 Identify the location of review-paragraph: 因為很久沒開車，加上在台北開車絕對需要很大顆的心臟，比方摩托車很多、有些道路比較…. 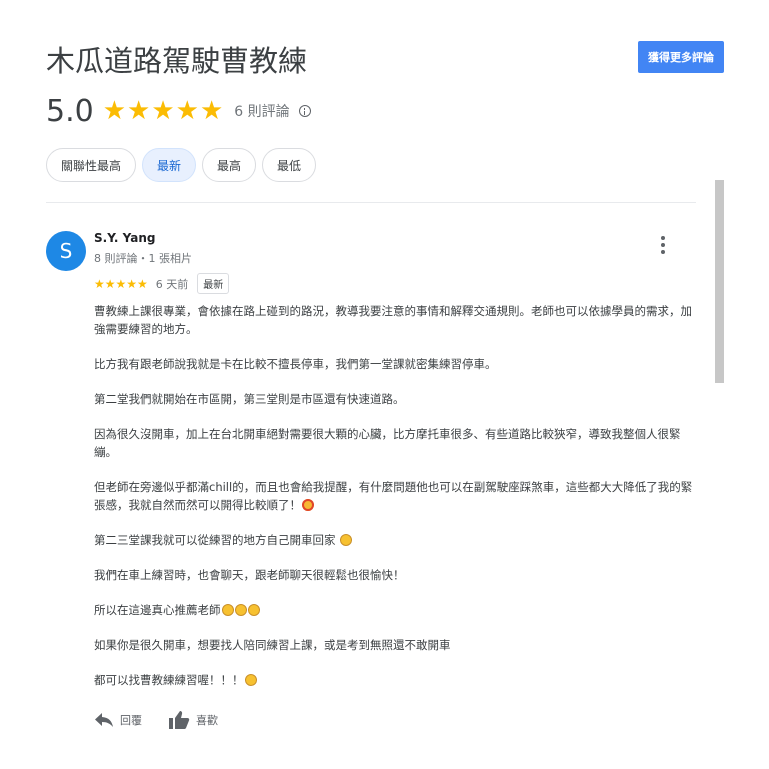
(387, 443).